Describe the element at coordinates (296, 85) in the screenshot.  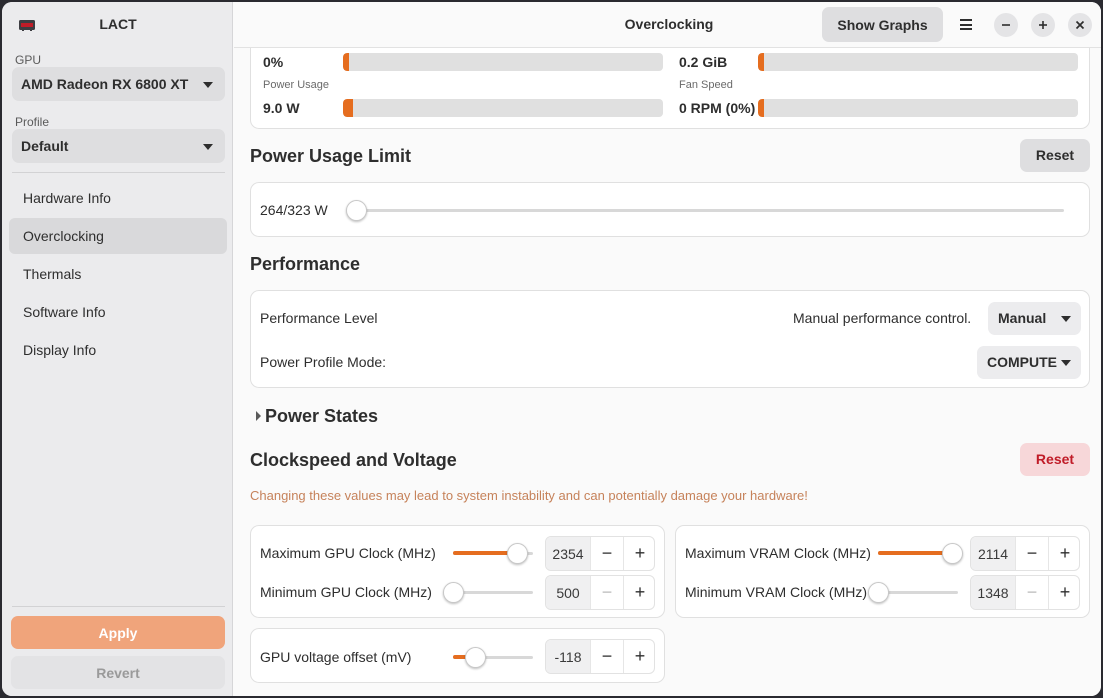
I see `power-usage-label: Power Usage` at that location.